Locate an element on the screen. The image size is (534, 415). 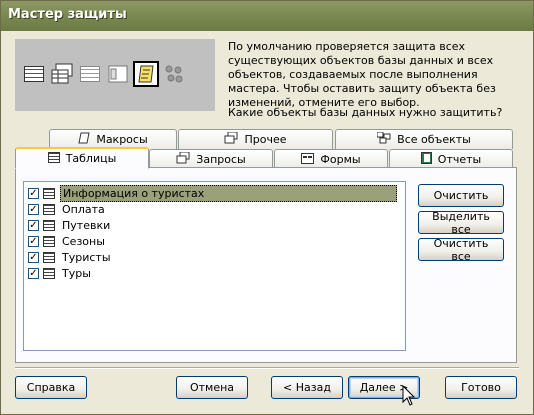
tab-other: Прочее is located at coordinates (255, 139).